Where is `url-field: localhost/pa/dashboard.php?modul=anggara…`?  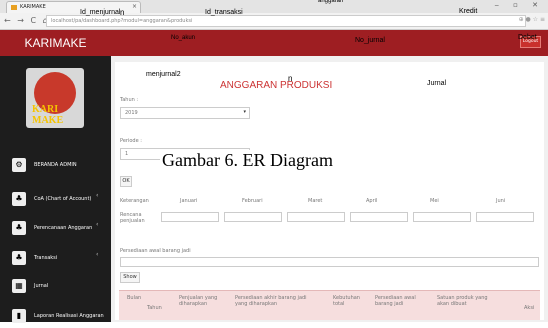 url-field: localhost/pa/dashboard.php?modul=anggara… is located at coordinates (286, 21).